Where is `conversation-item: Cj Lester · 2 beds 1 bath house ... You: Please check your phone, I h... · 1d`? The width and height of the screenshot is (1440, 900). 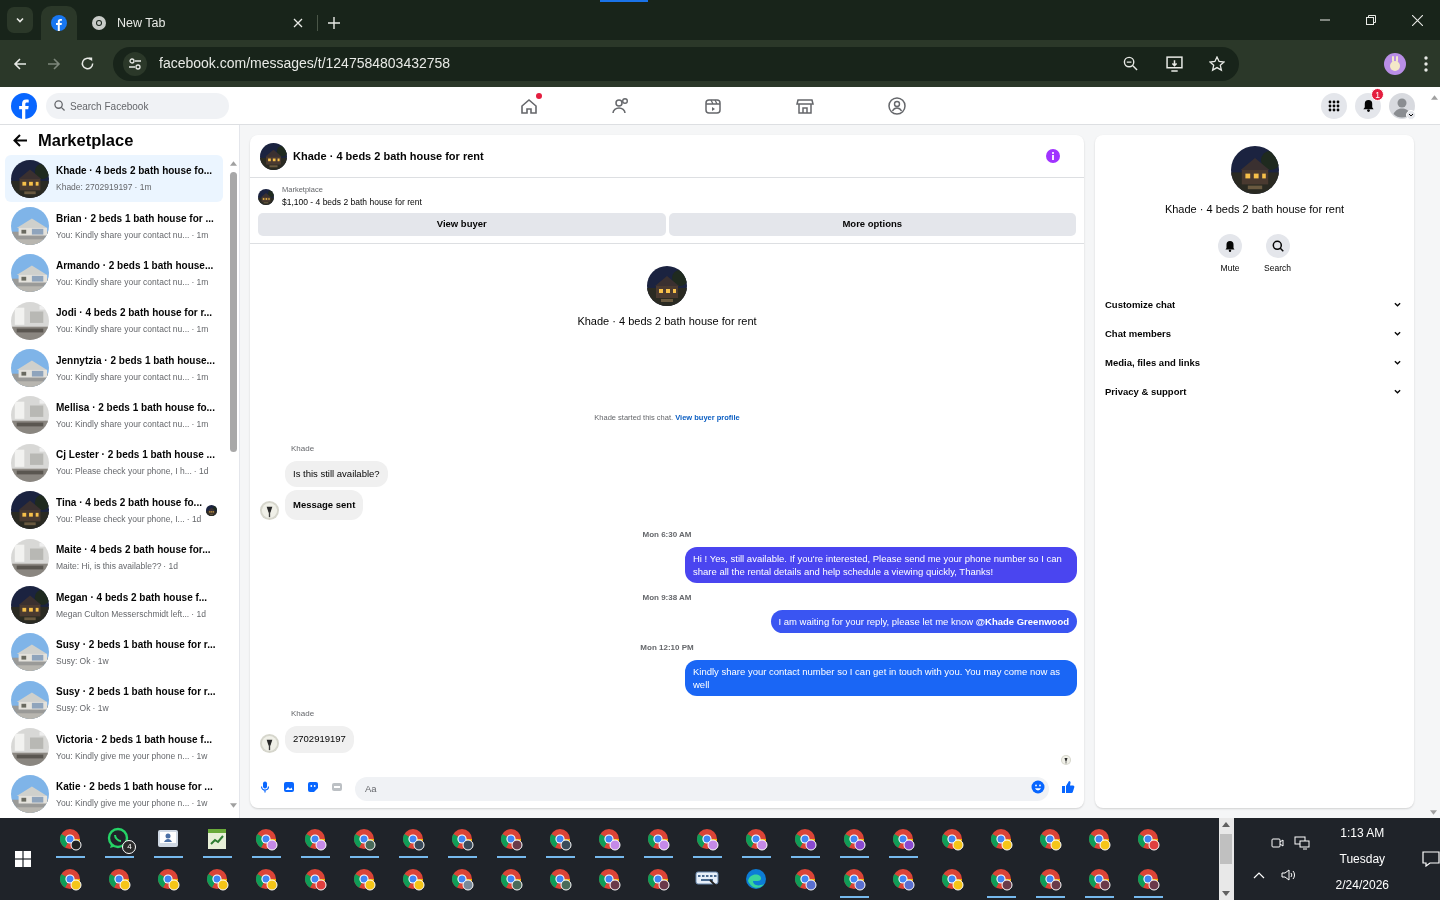 conversation-item: Cj Lester · 2 beds 1 bath house ... You: Please check your phone, I h... · 1d is located at coordinates (114, 463).